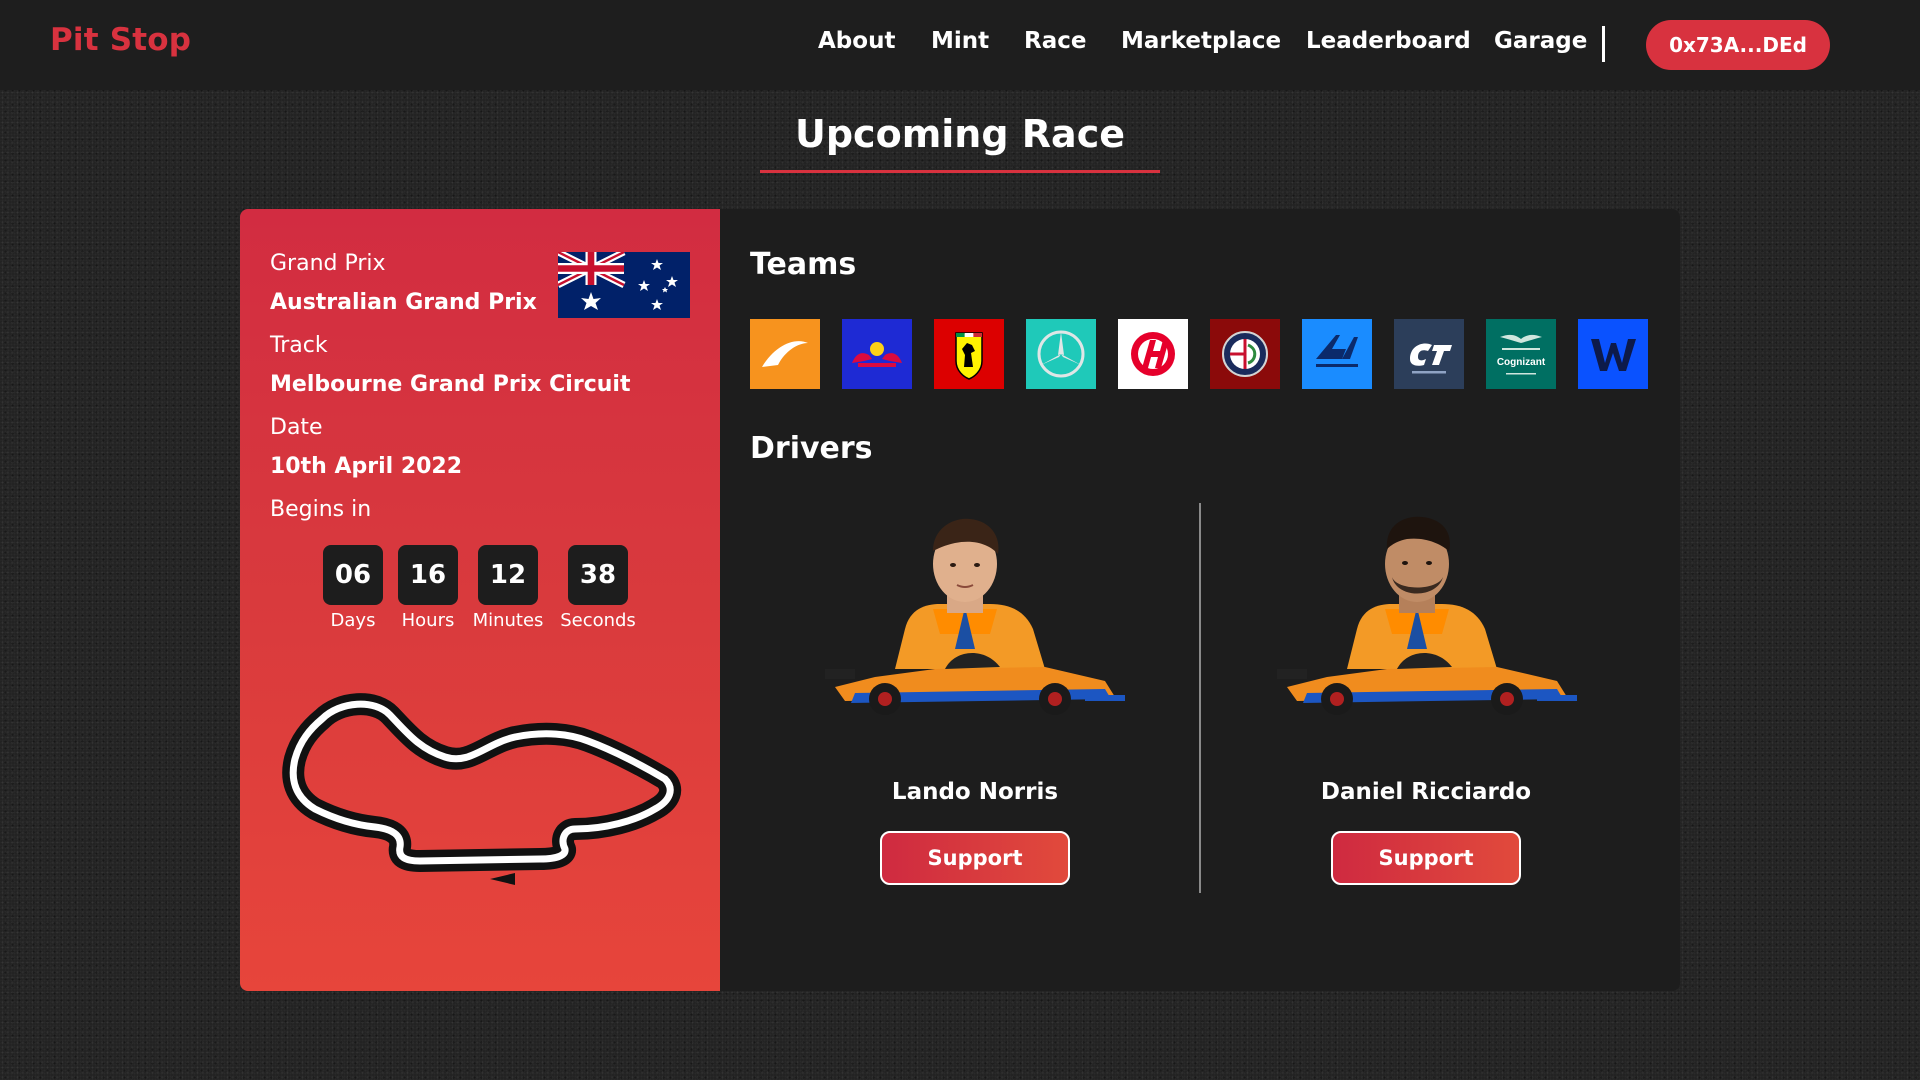 The image size is (1920, 1080). Describe the element at coordinates (1540, 41) in the screenshot. I see `nav-garage: Garage` at that location.